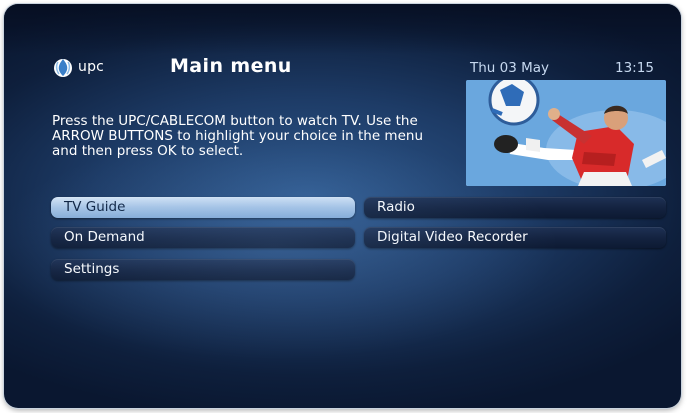  I want to click on promo-image, so click(566, 133).